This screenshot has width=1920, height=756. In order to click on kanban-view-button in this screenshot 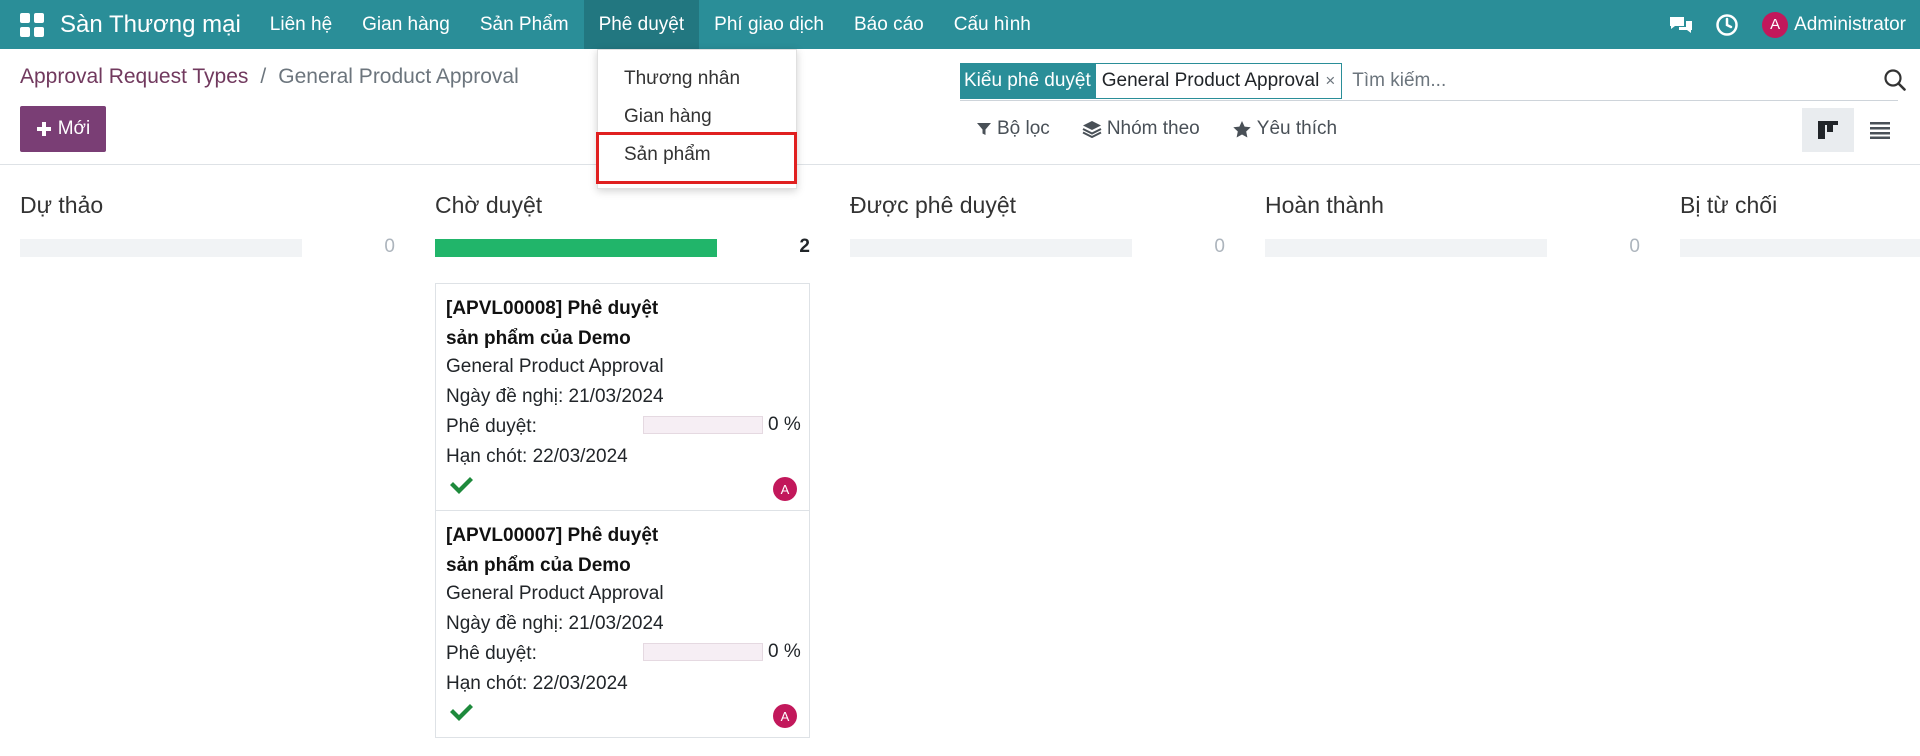, I will do `click(1828, 130)`.